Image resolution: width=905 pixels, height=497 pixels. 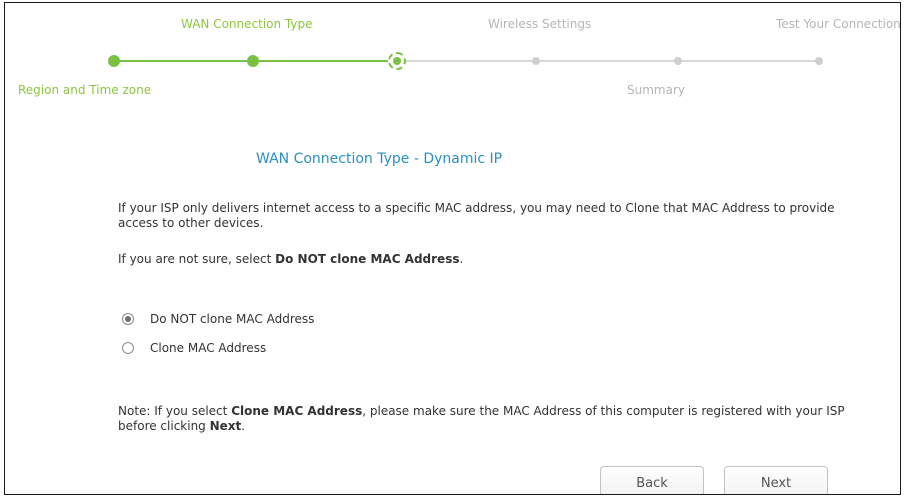 I want to click on step-node-wireless, so click(x=536, y=61).